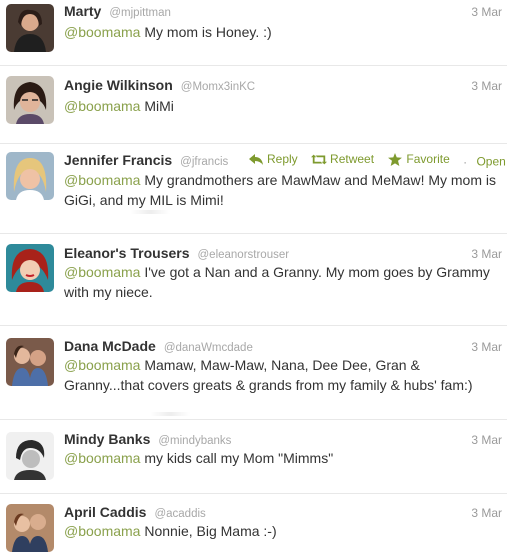 The height and width of the screenshot is (552, 507). I want to click on tweet-body: My mom is Honey. :), so click(206, 32).